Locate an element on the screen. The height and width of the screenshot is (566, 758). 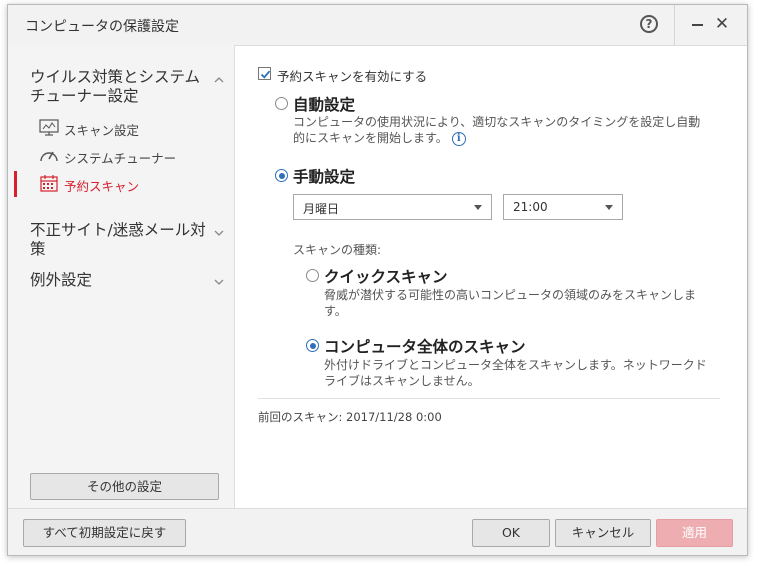
help-button: ? is located at coordinates (649, 24).